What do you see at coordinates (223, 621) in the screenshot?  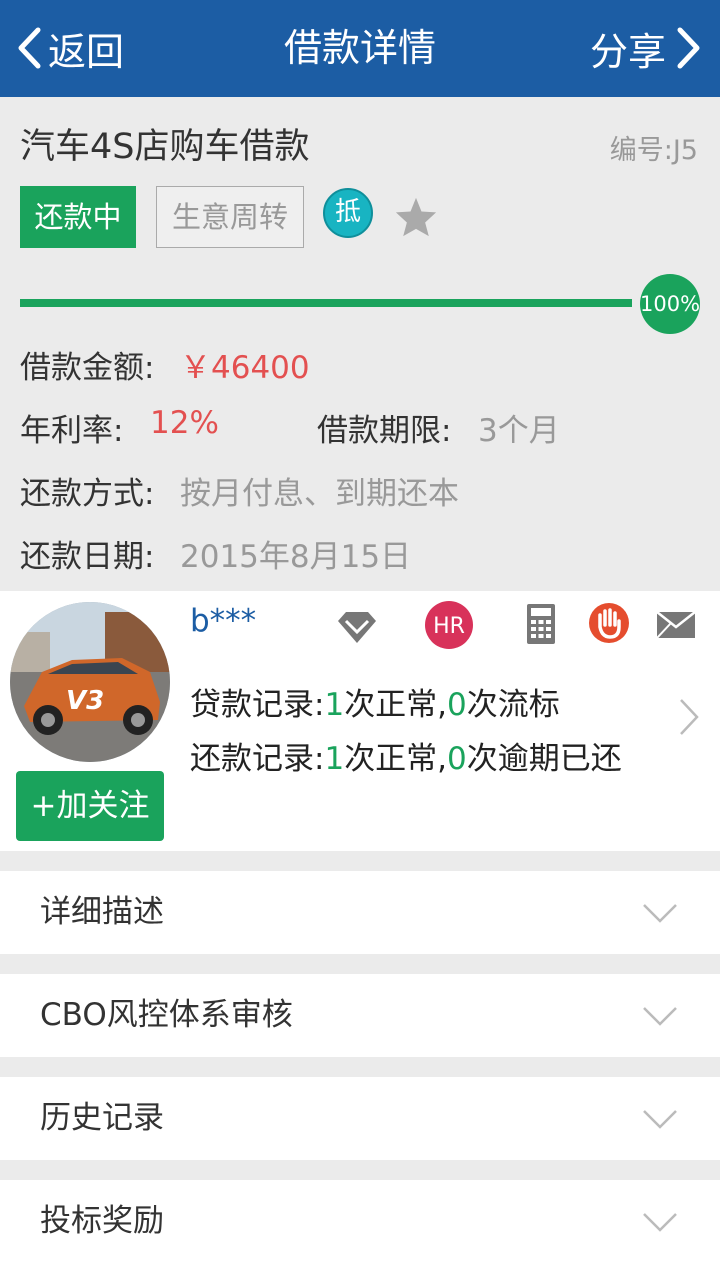 I see `borrower-username: b***` at bounding box center [223, 621].